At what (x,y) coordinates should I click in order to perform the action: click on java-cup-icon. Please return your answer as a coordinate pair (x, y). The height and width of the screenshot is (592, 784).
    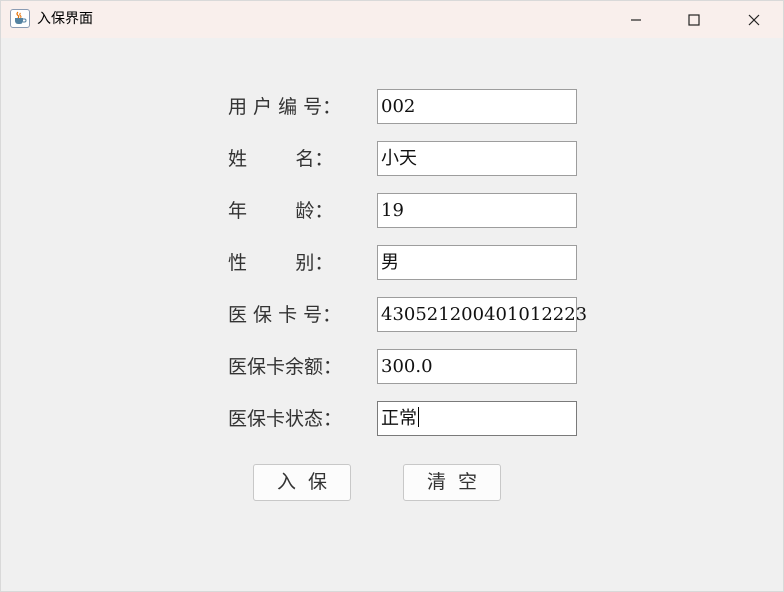
    Looking at the image, I should click on (20, 18).